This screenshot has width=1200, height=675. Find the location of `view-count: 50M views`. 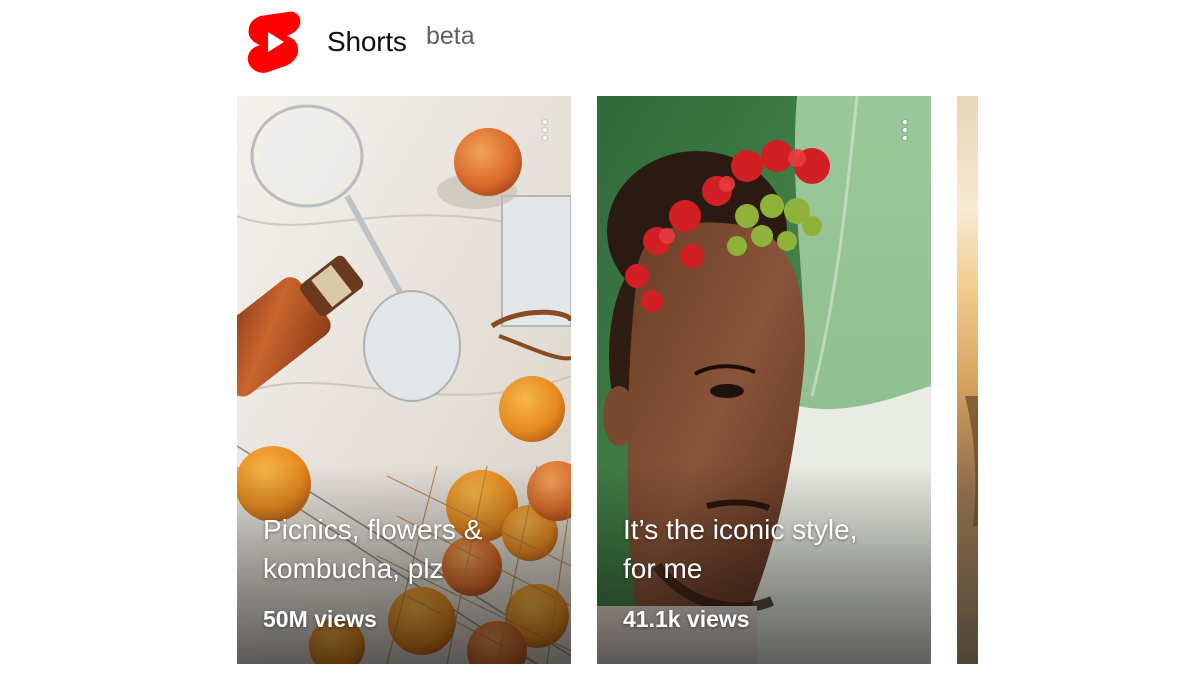

view-count: 50M views is located at coordinates (320, 619).